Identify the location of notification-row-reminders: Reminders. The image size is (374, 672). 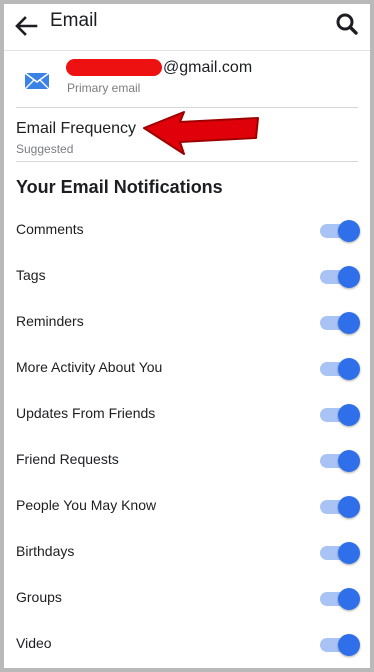
(187, 323).